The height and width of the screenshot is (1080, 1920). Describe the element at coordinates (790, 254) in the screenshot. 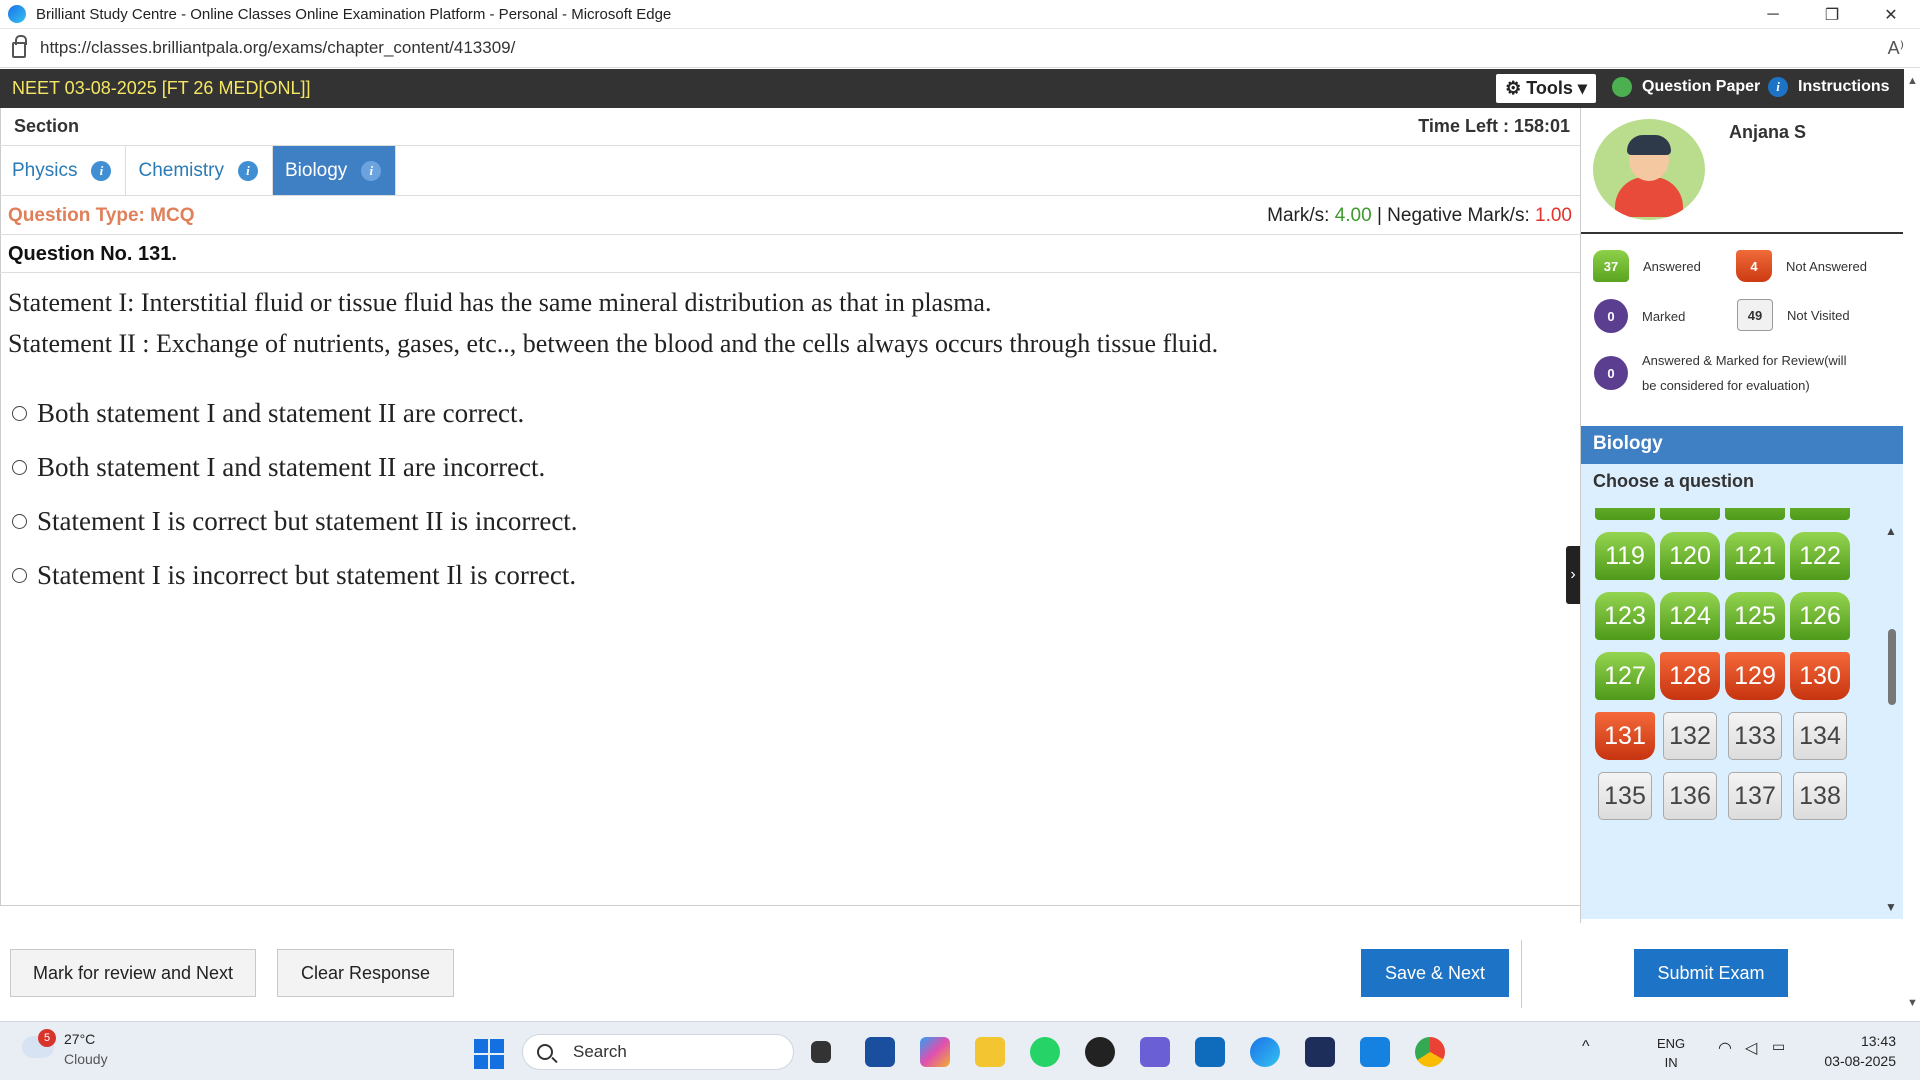

I see `question-number-row: Question No. 131.` at that location.